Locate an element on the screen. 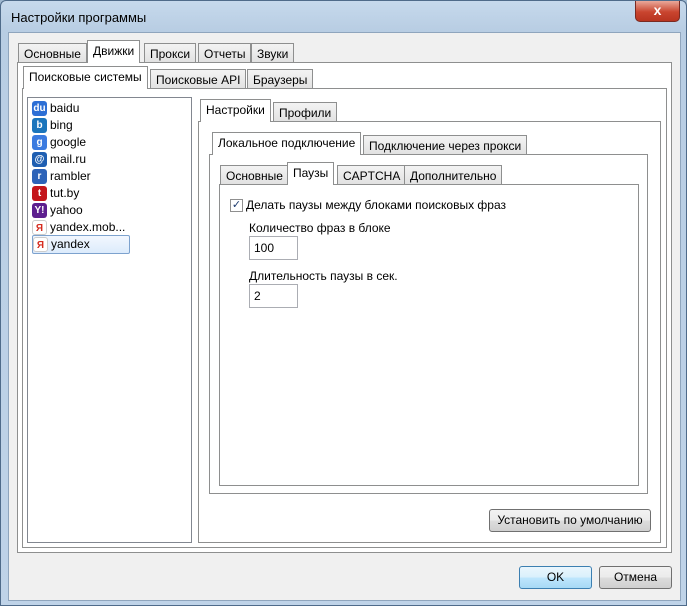 The height and width of the screenshot is (606, 687). tab-detail-captcha: CAPTCHA is located at coordinates (372, 175).